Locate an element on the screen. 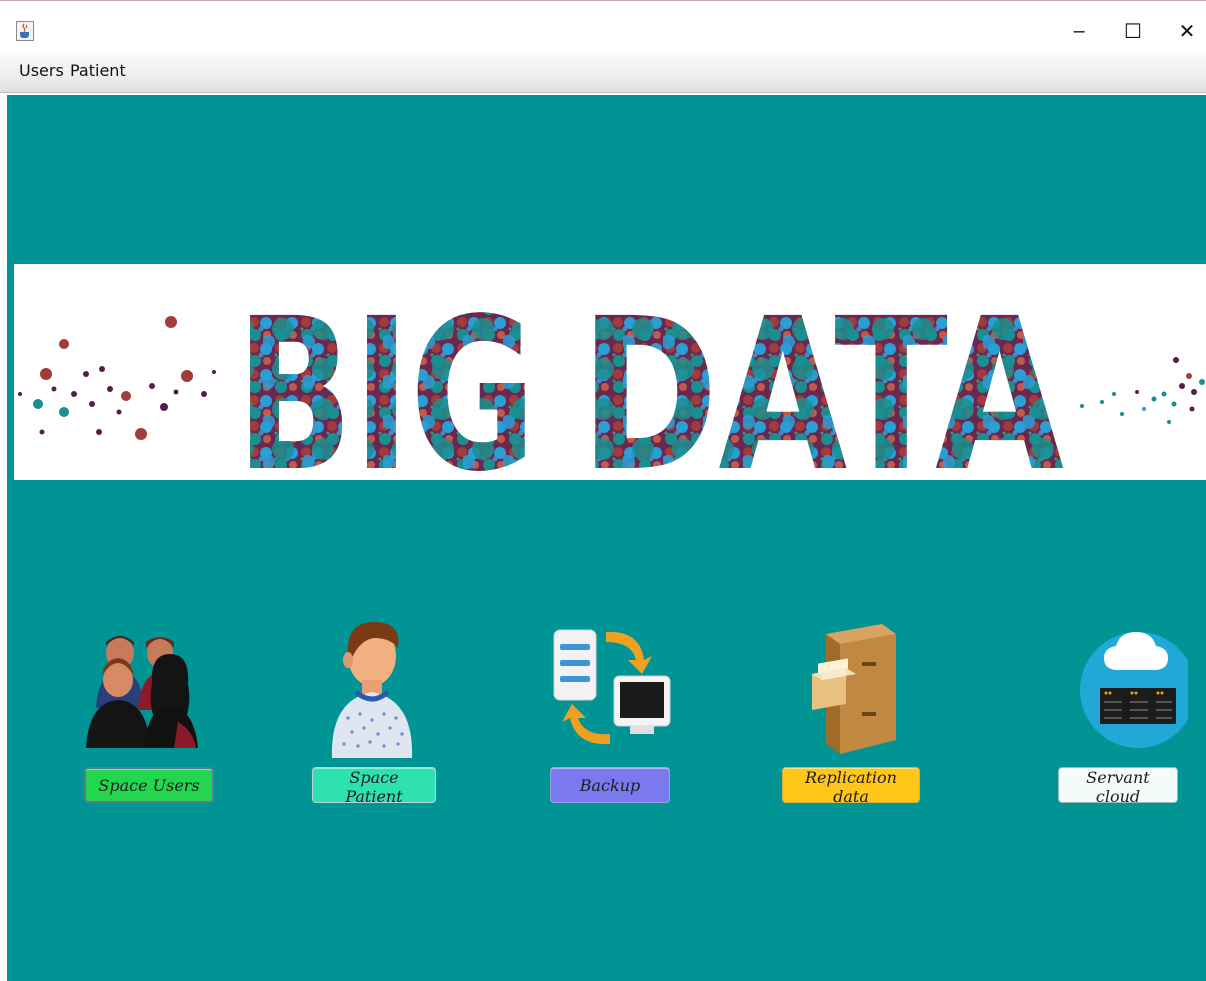 The image size is (1206, 981). svg-text: BIG is located at coordinates (386, 376).